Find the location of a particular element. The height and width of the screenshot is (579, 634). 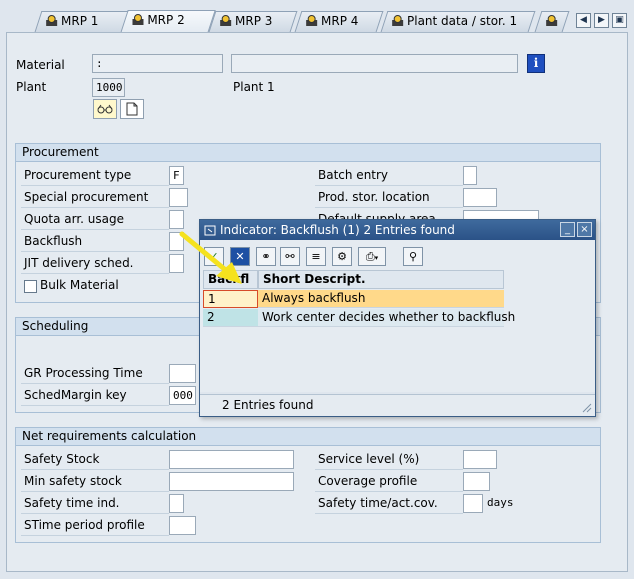

printer-icon: ⎙ is located at coordinates (370, 256).